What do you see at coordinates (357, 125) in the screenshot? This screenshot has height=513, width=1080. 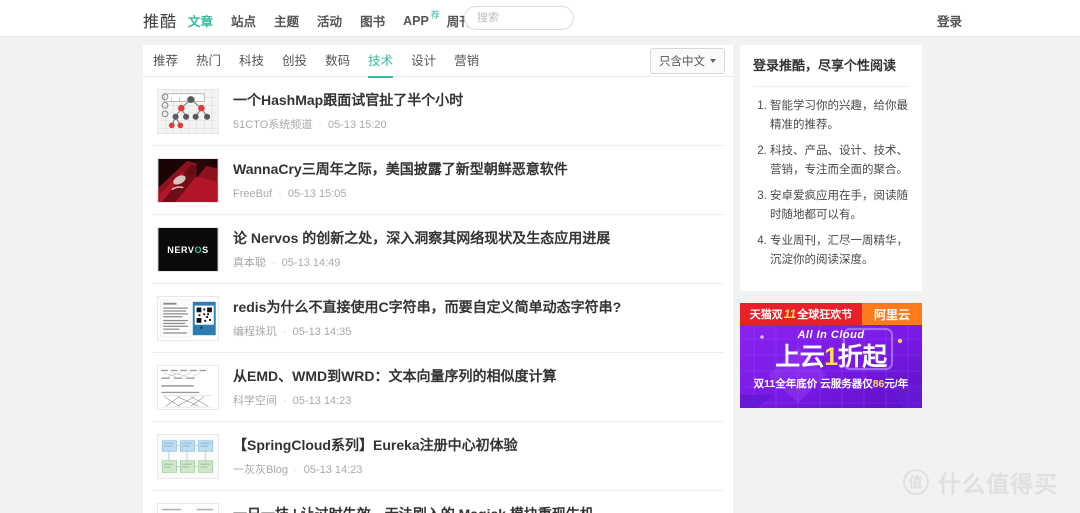 I see `article-timestamp: 05-13 15:20` at bounding box center [357, 125].